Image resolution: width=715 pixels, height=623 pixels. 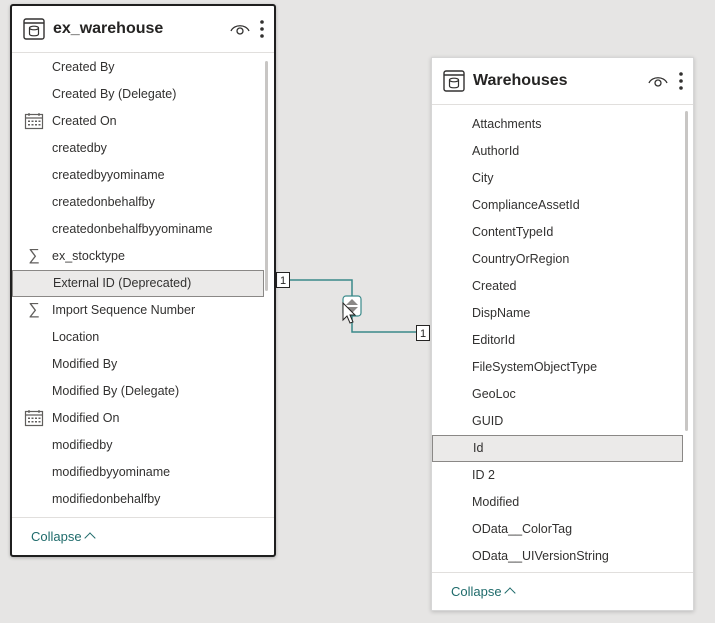 I want to click on field-row: Modified By (Delegate), so click(x=138, y=391).